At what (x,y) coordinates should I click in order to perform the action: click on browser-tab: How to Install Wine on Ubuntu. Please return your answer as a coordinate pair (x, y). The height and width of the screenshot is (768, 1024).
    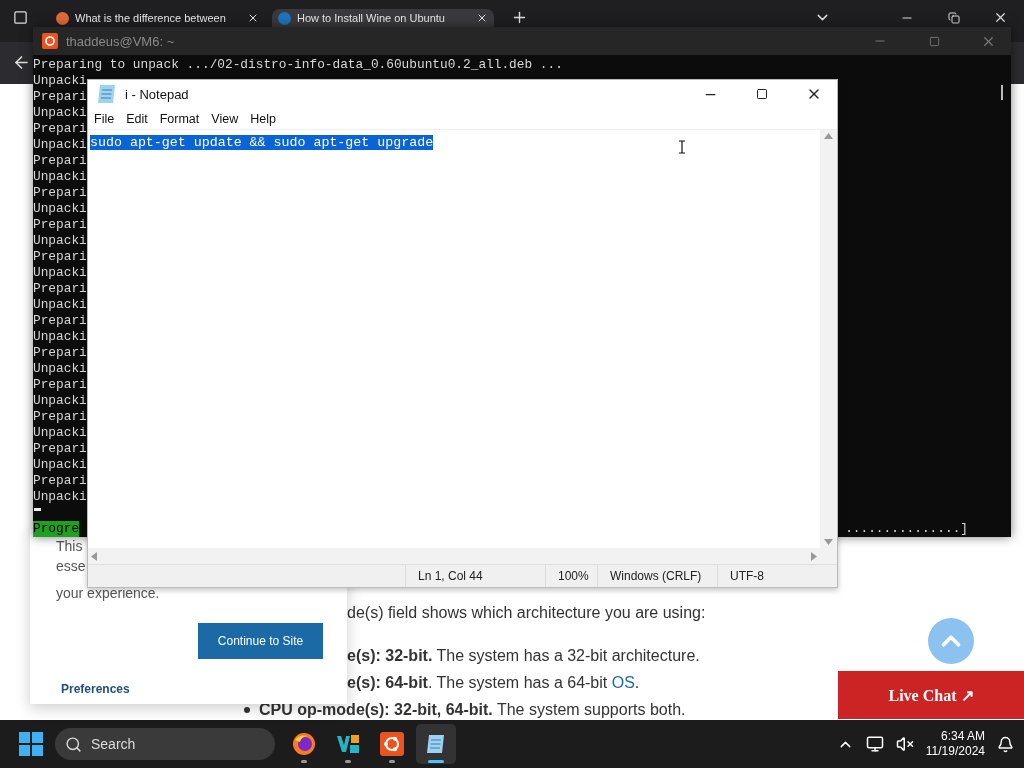
    Looking at the image, I should click on (383, 18).